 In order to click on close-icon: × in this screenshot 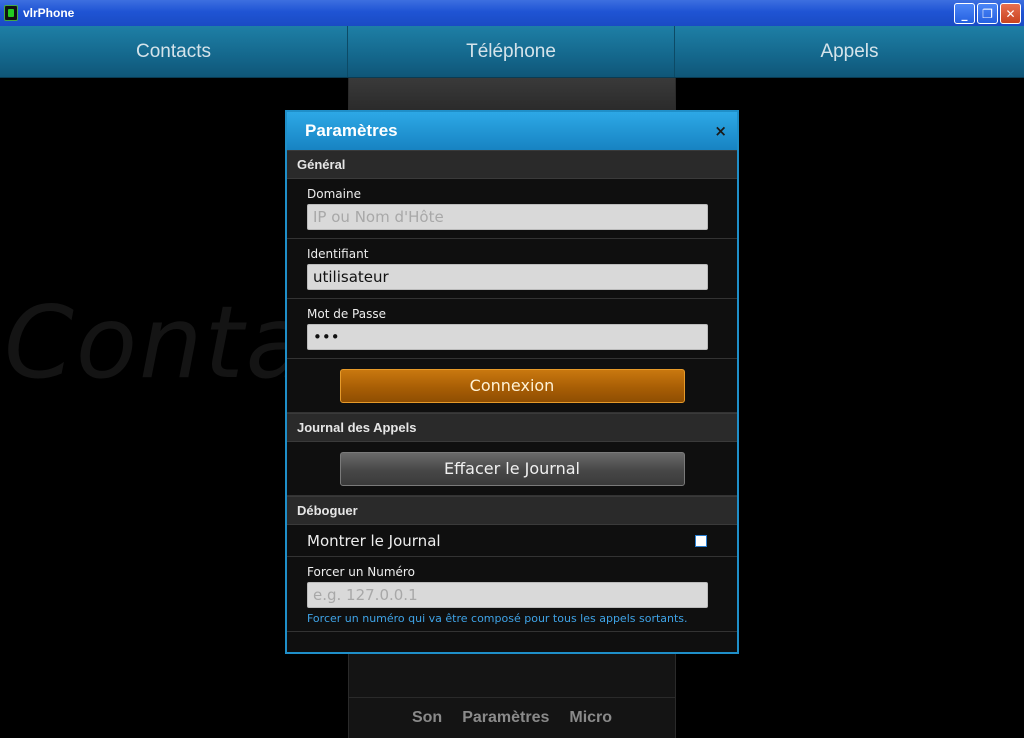, I will do `click(720, 131)`.